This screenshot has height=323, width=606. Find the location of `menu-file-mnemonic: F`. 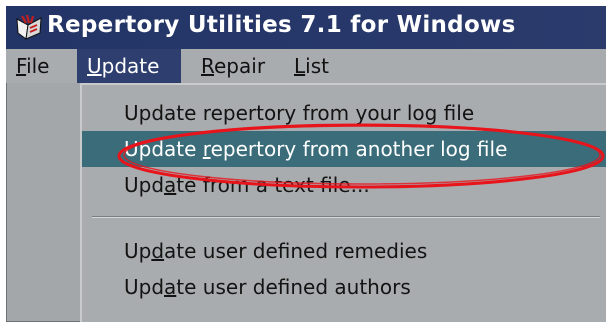

menu-file-mnemonic: F is located at coordinates (21, 66).